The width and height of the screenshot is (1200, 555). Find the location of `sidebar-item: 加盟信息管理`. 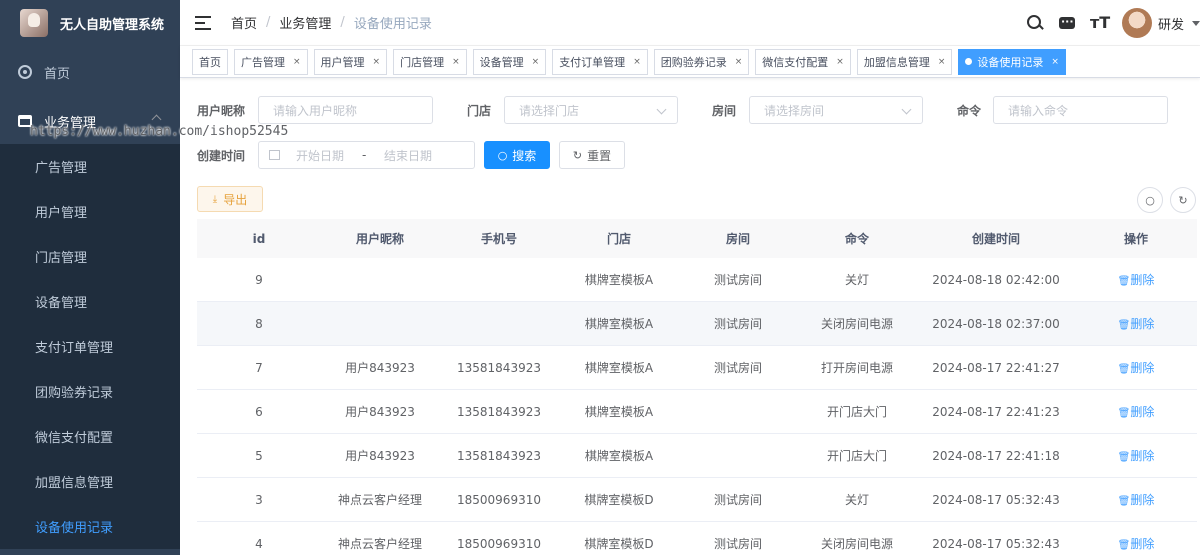

sidebar-item: 加盟信息管理 is located at coordinates (90, 481).